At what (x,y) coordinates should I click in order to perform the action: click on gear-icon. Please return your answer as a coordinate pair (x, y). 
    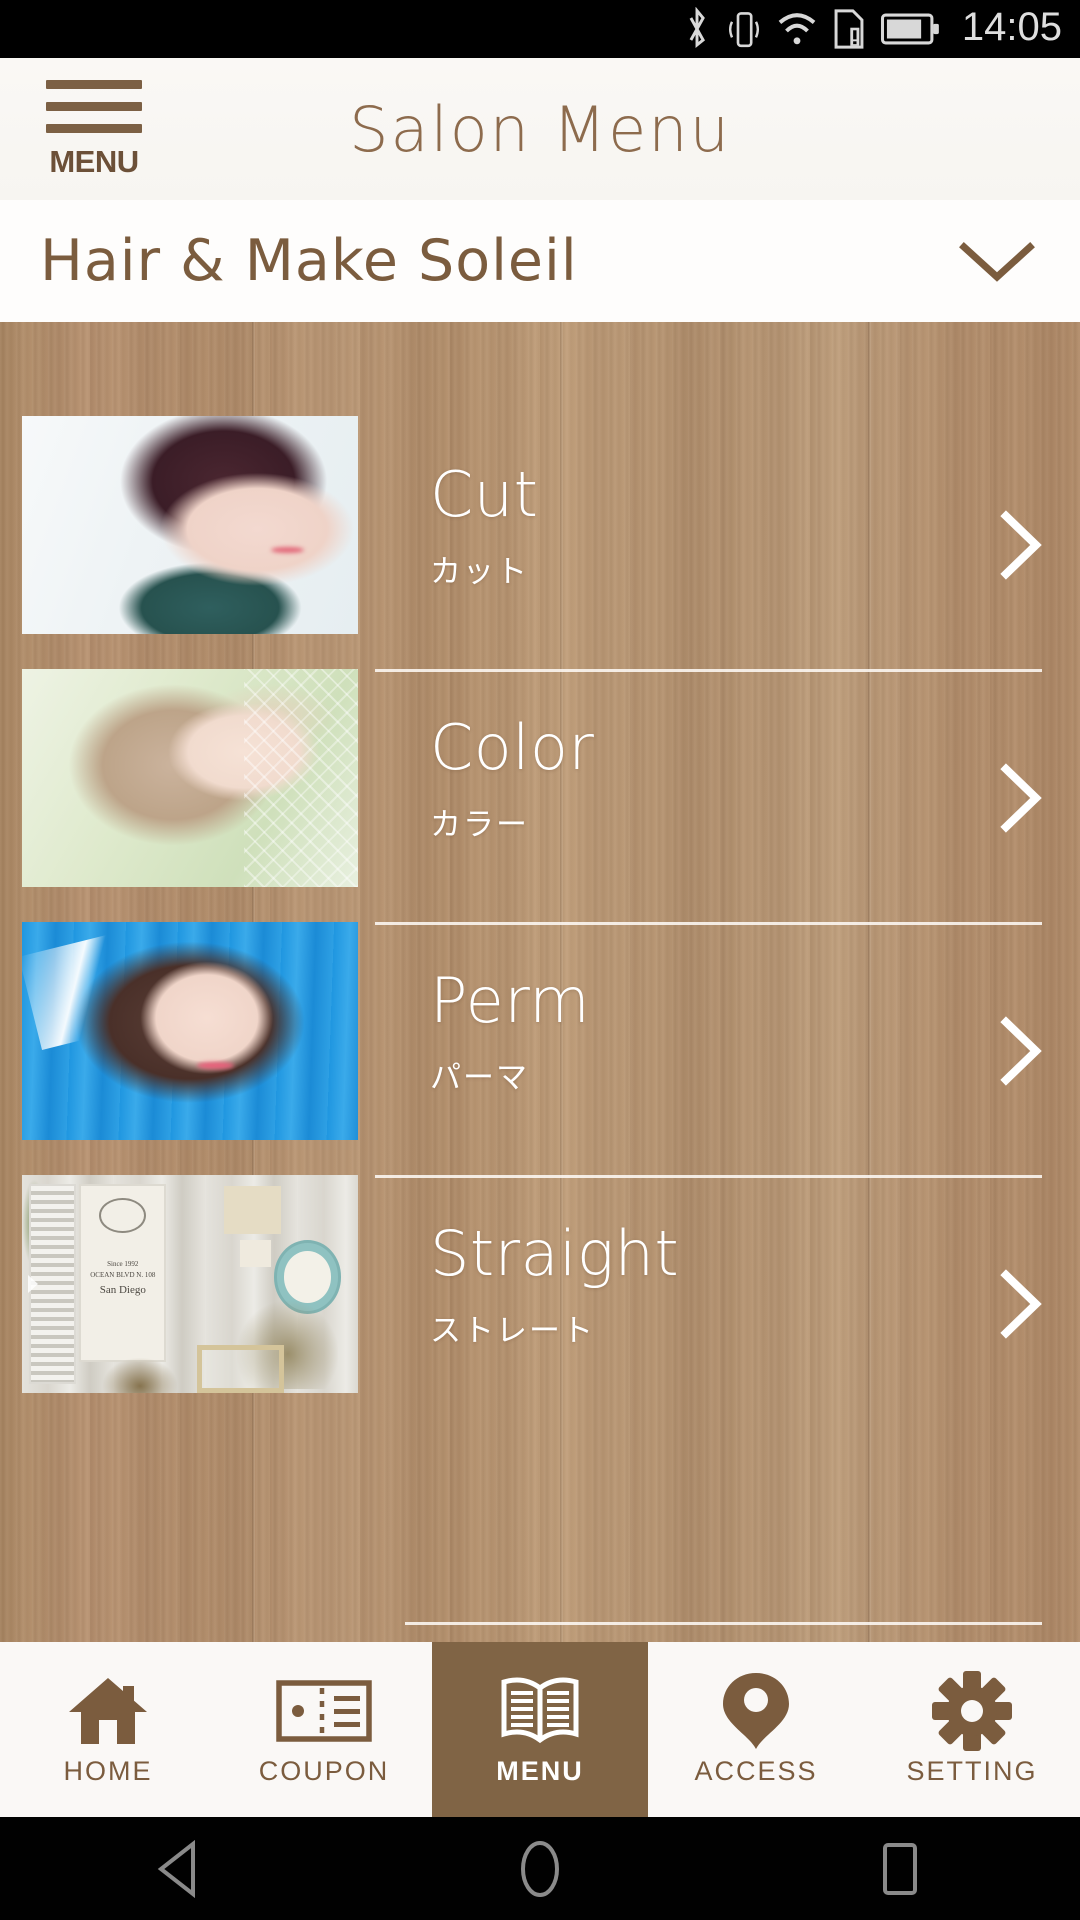
    Looking at the image, I should click on (972, 1711).